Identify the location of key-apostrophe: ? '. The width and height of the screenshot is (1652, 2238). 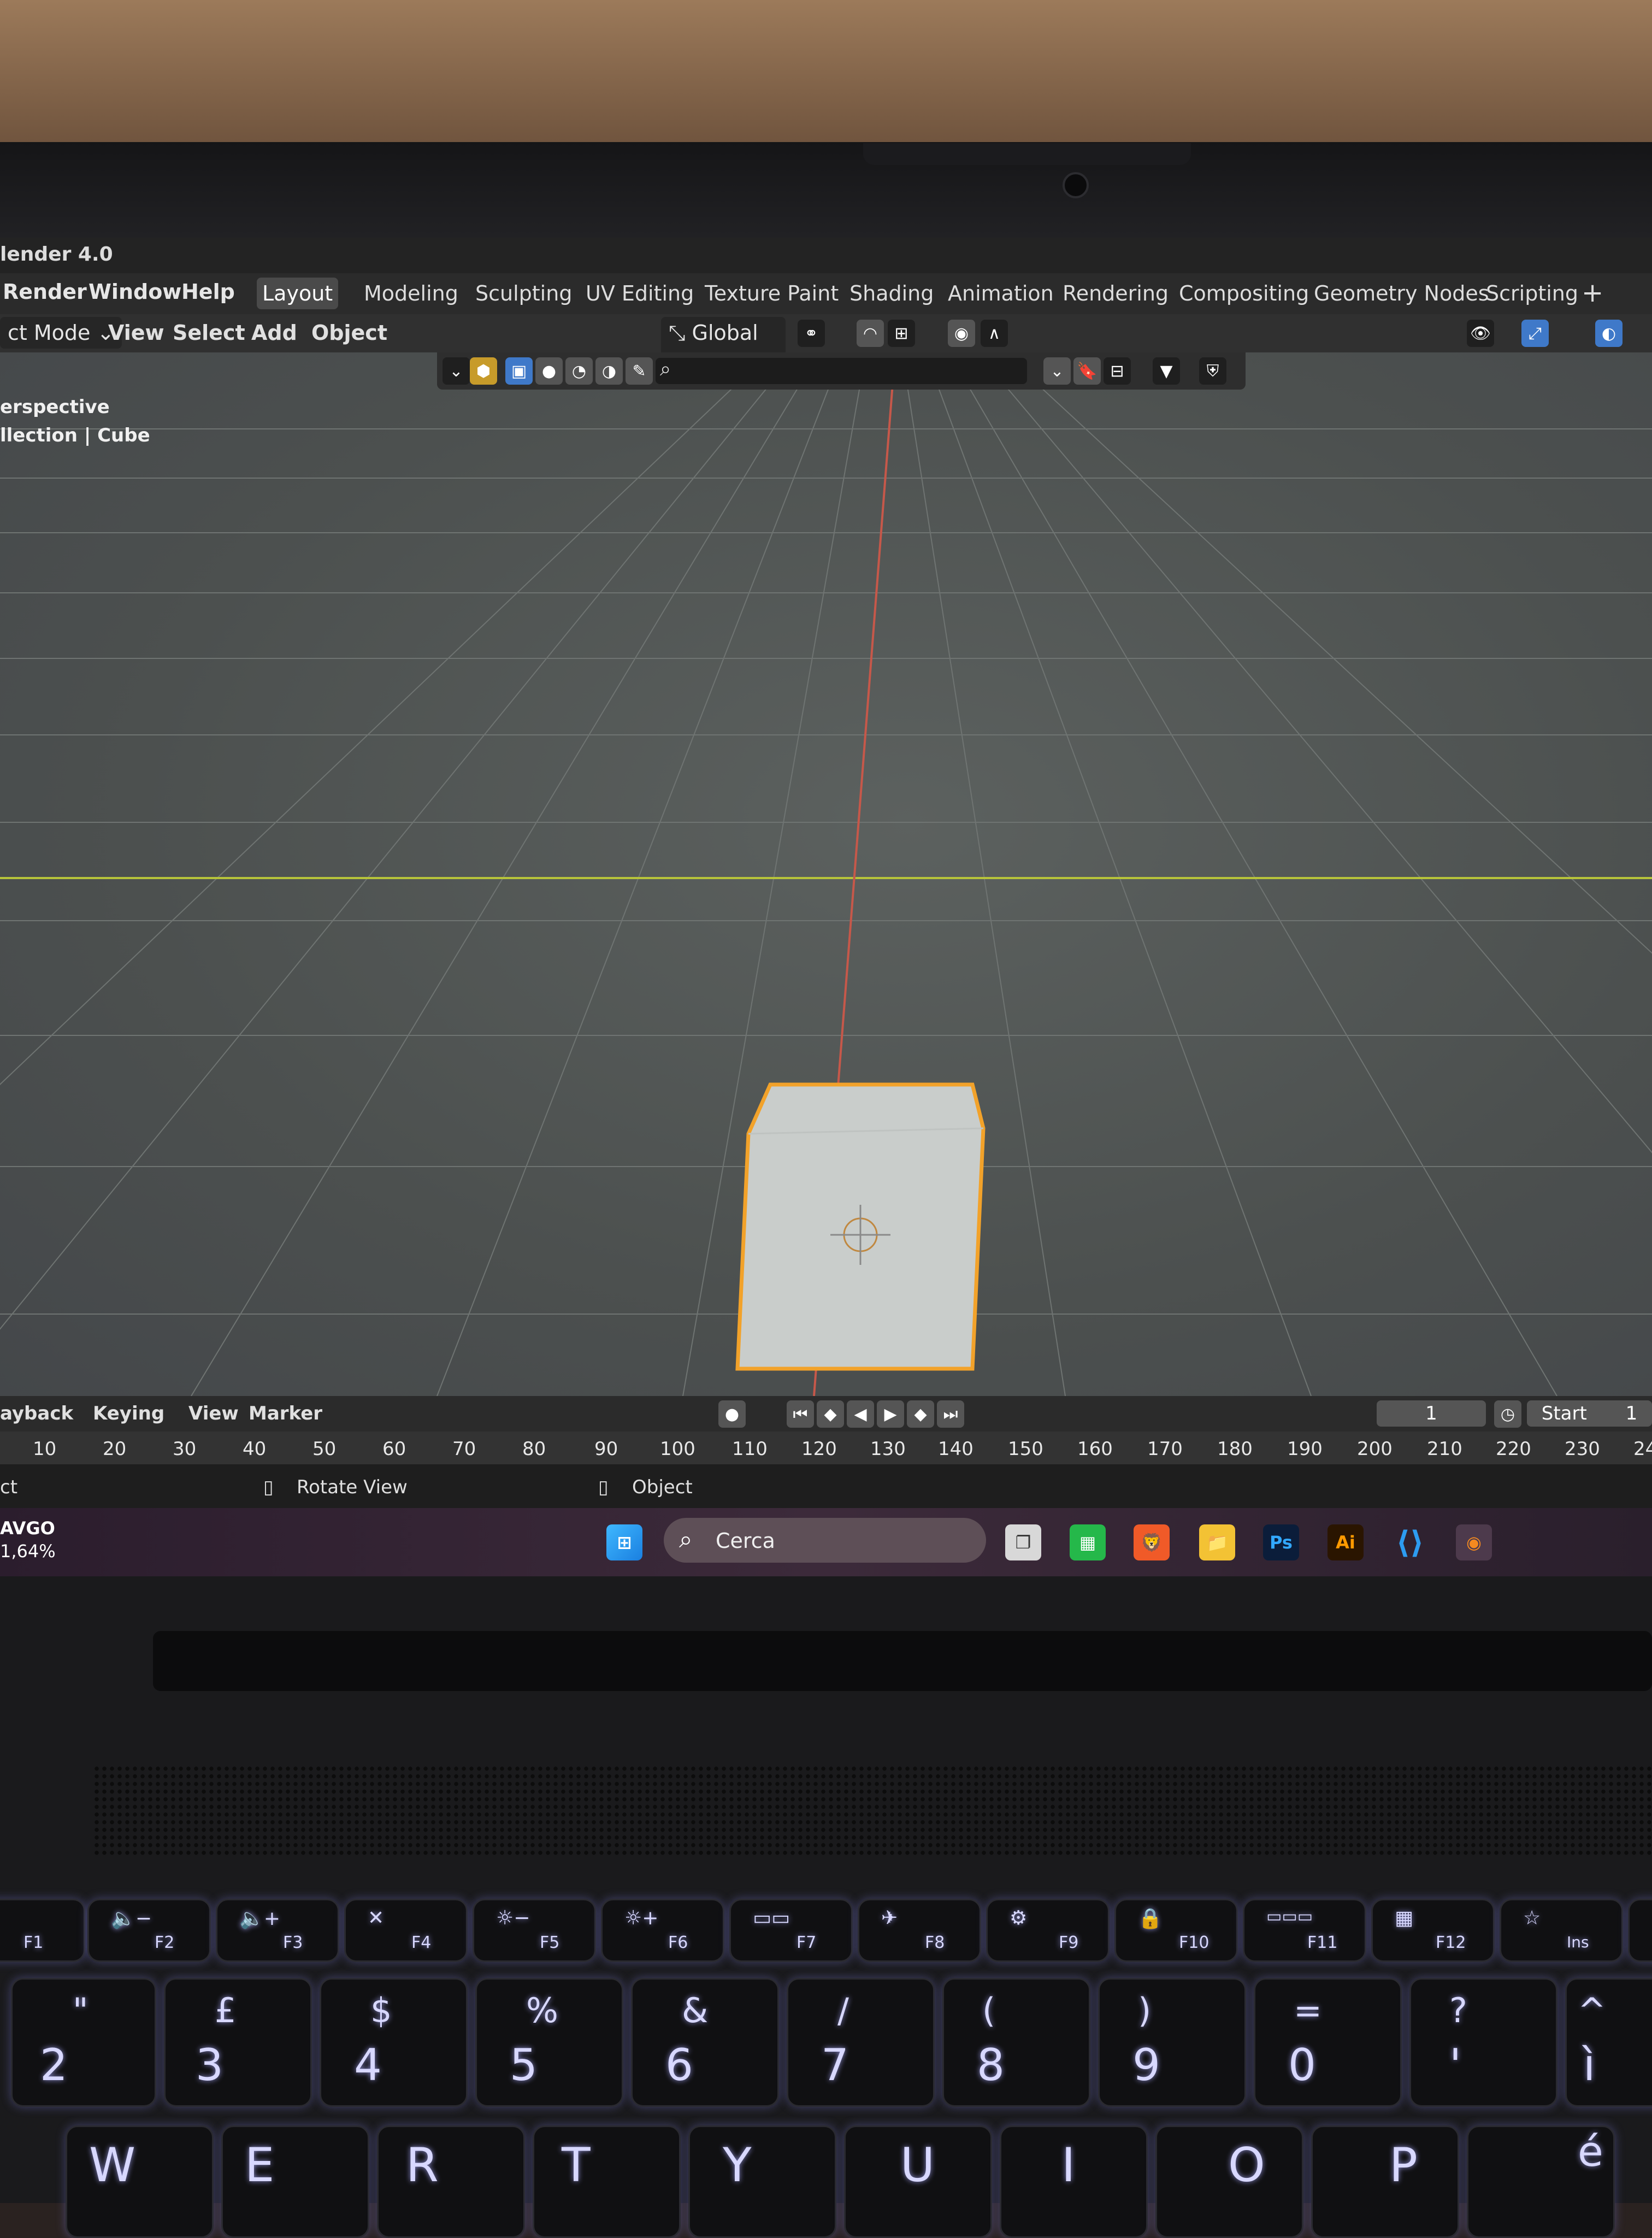
(1483, 2042).